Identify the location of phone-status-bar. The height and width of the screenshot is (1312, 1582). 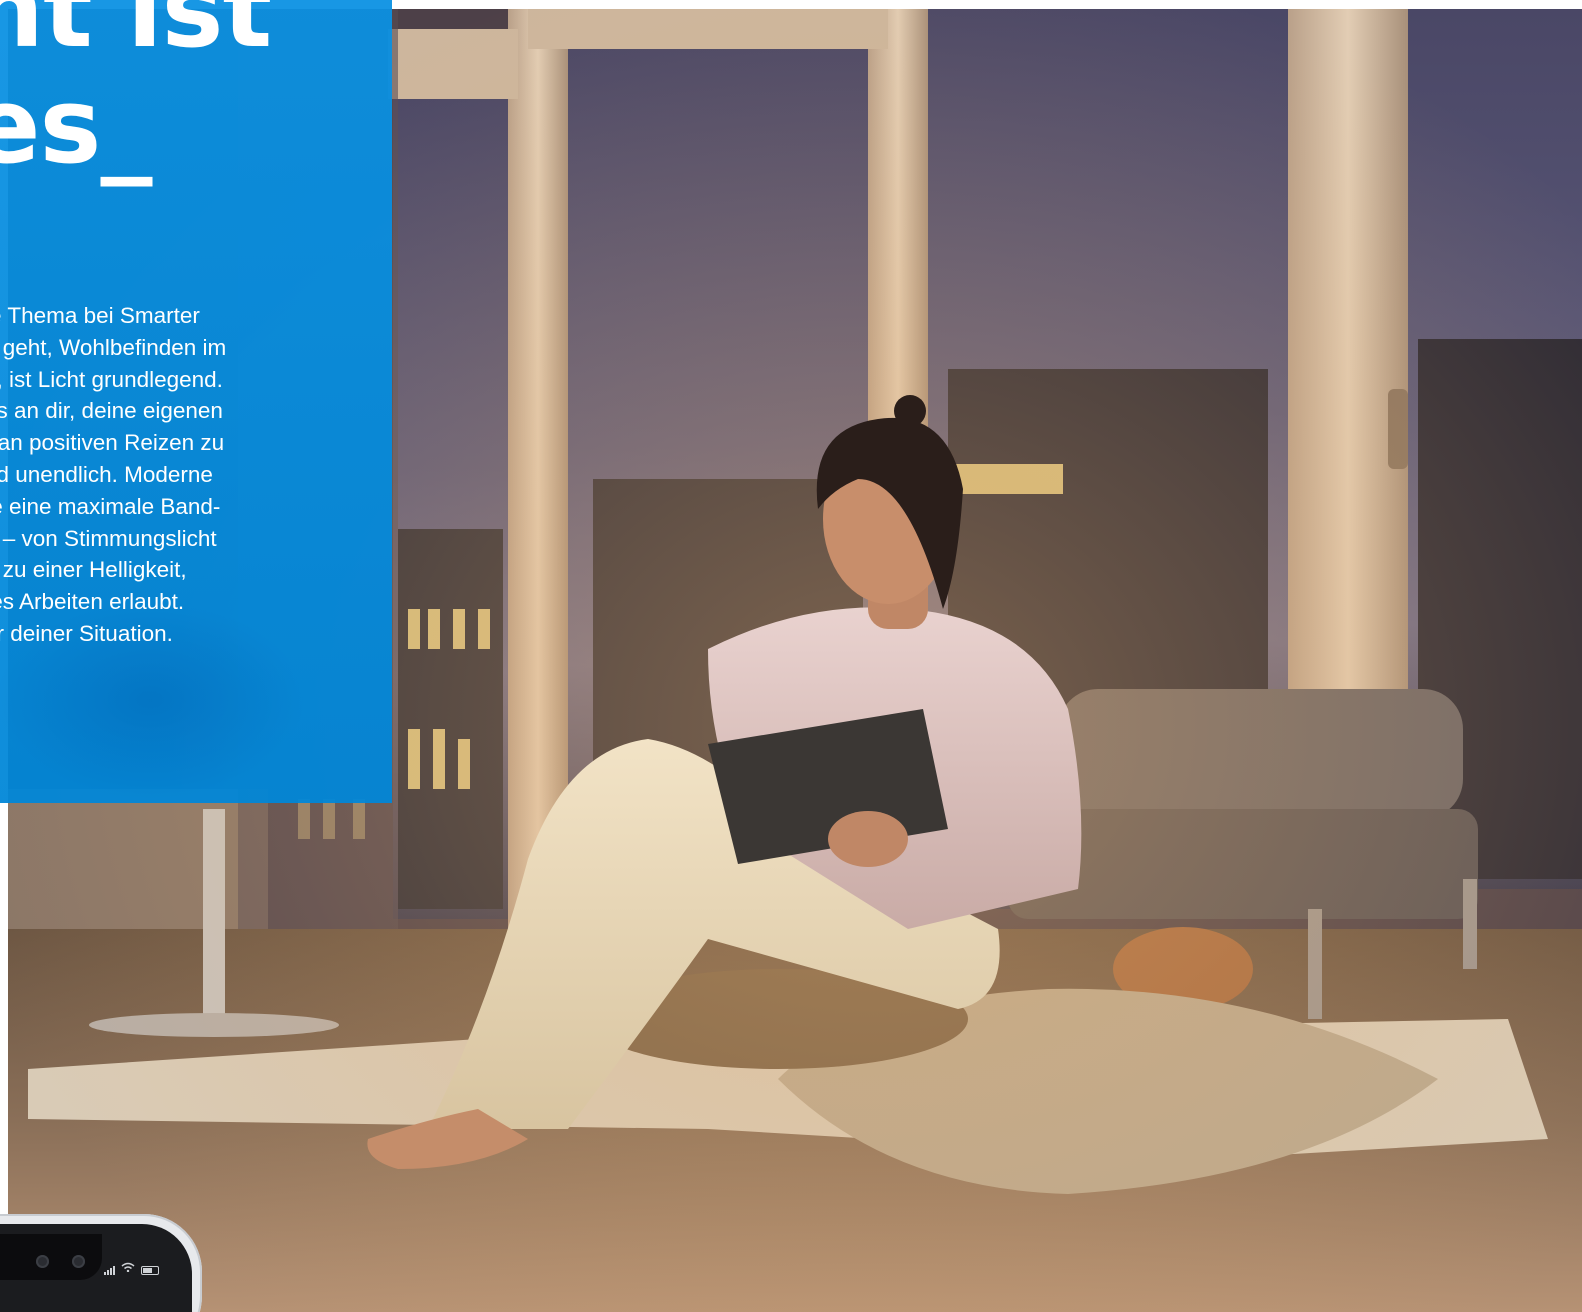
(131, 1268).